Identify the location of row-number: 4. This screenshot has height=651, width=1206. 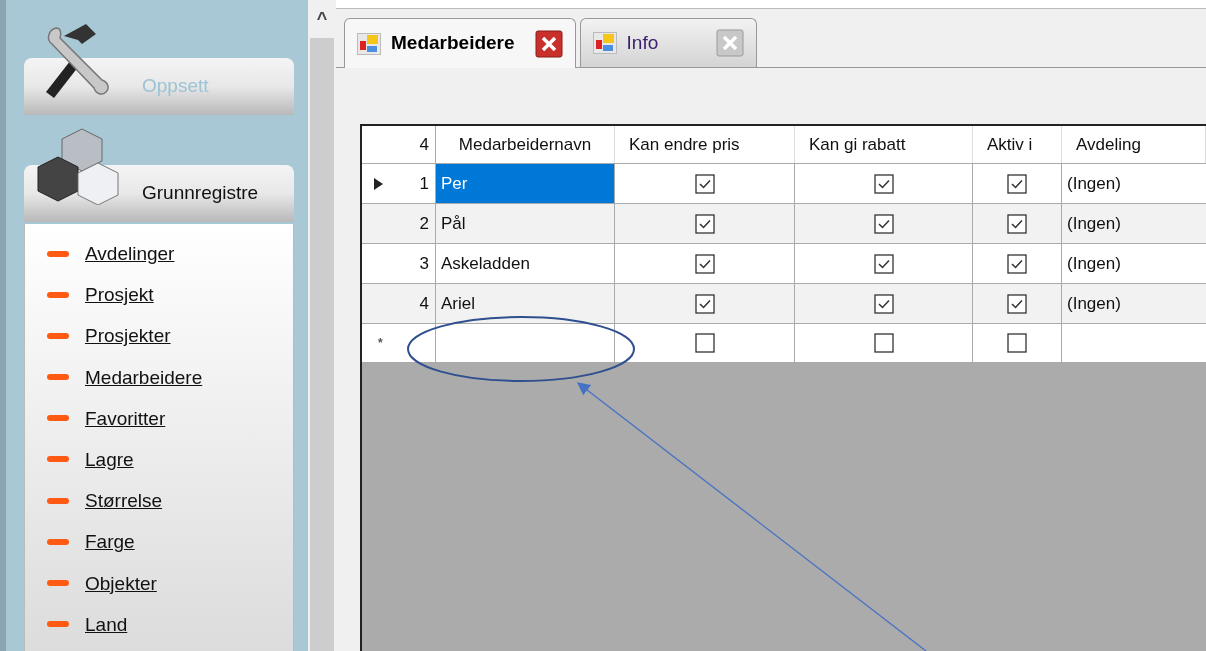
(424, 303).